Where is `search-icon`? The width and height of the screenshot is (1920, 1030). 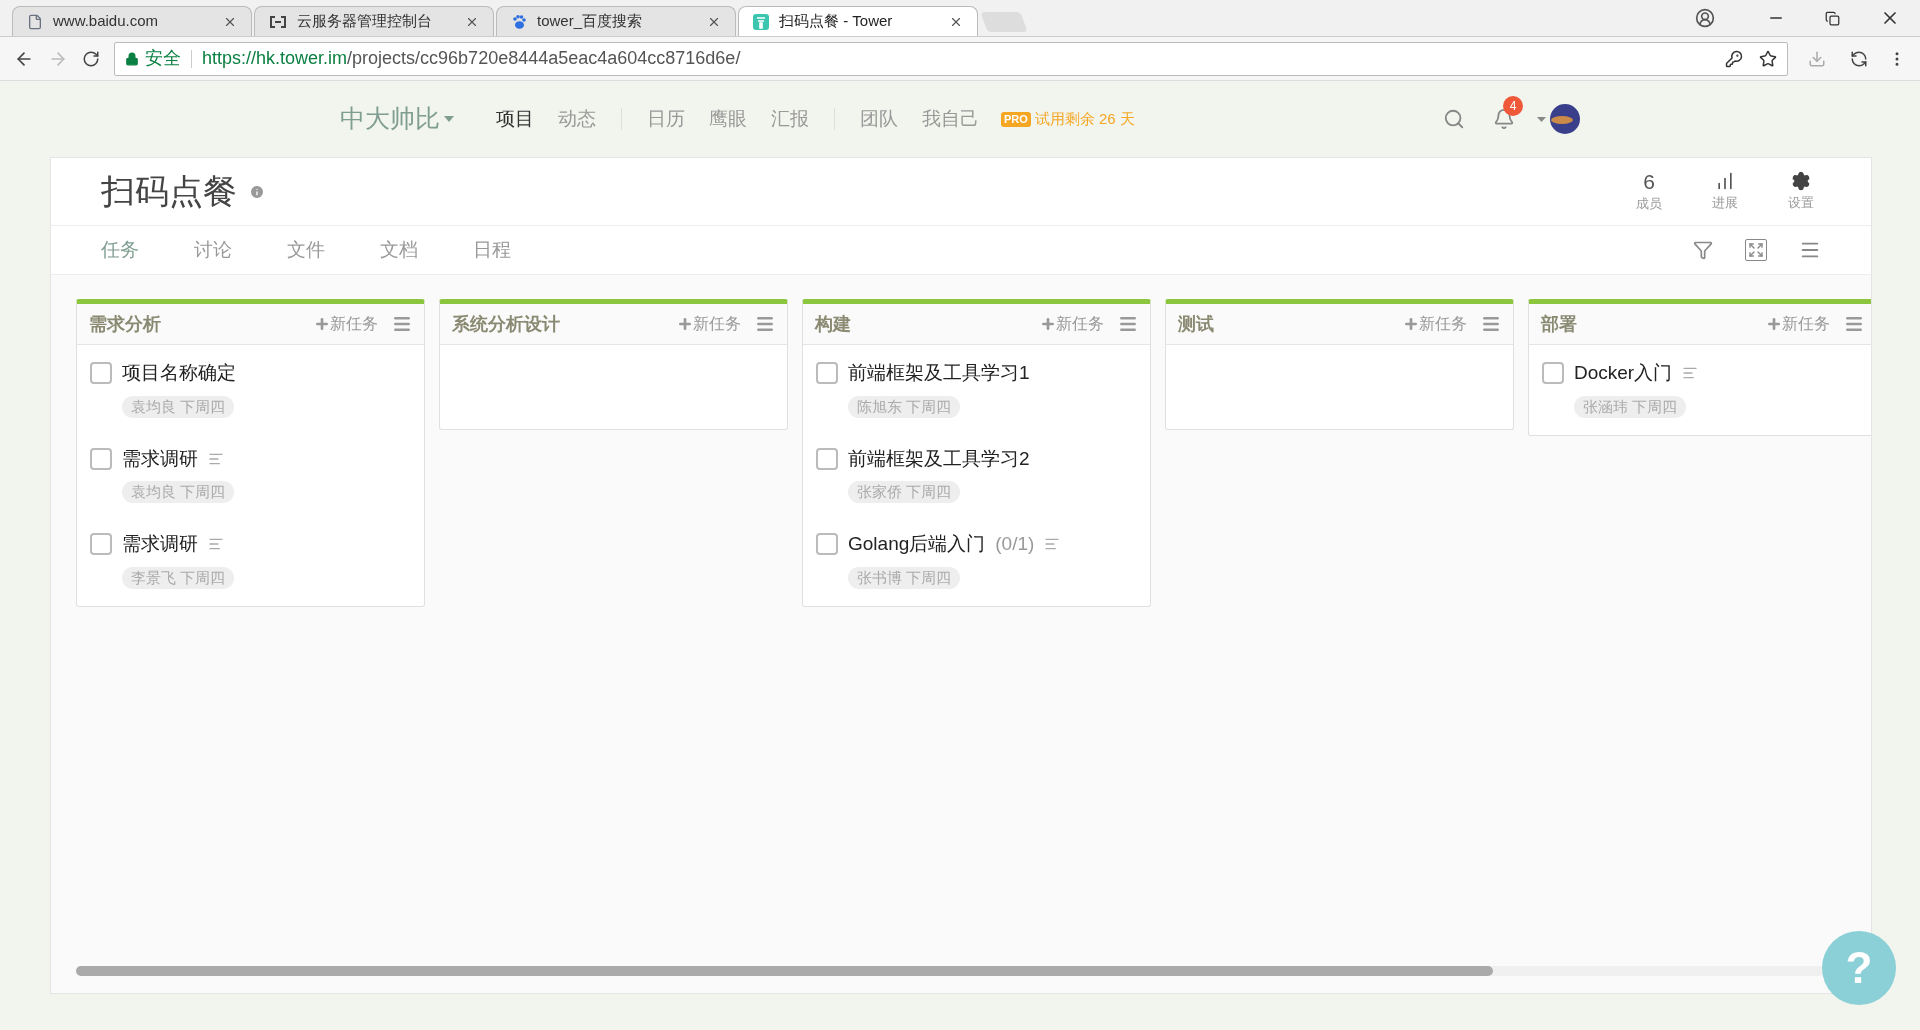 search-icon is located at coordinates (1454, 119).